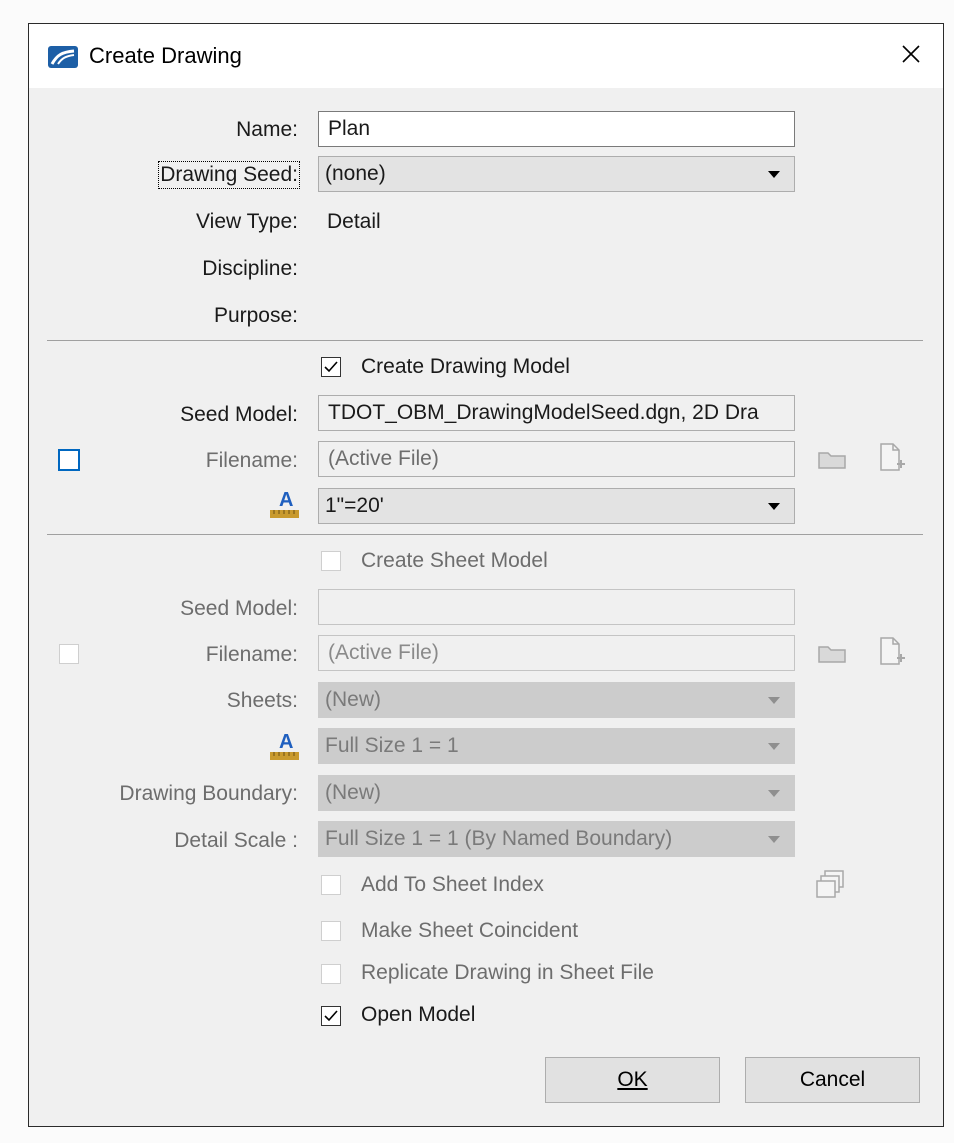 The height and width of the screenshot is (1143, 954). What do you see at coordinates (911, 54) in the screenshot?
I see `close-icon` at bounding box center [911, 54].